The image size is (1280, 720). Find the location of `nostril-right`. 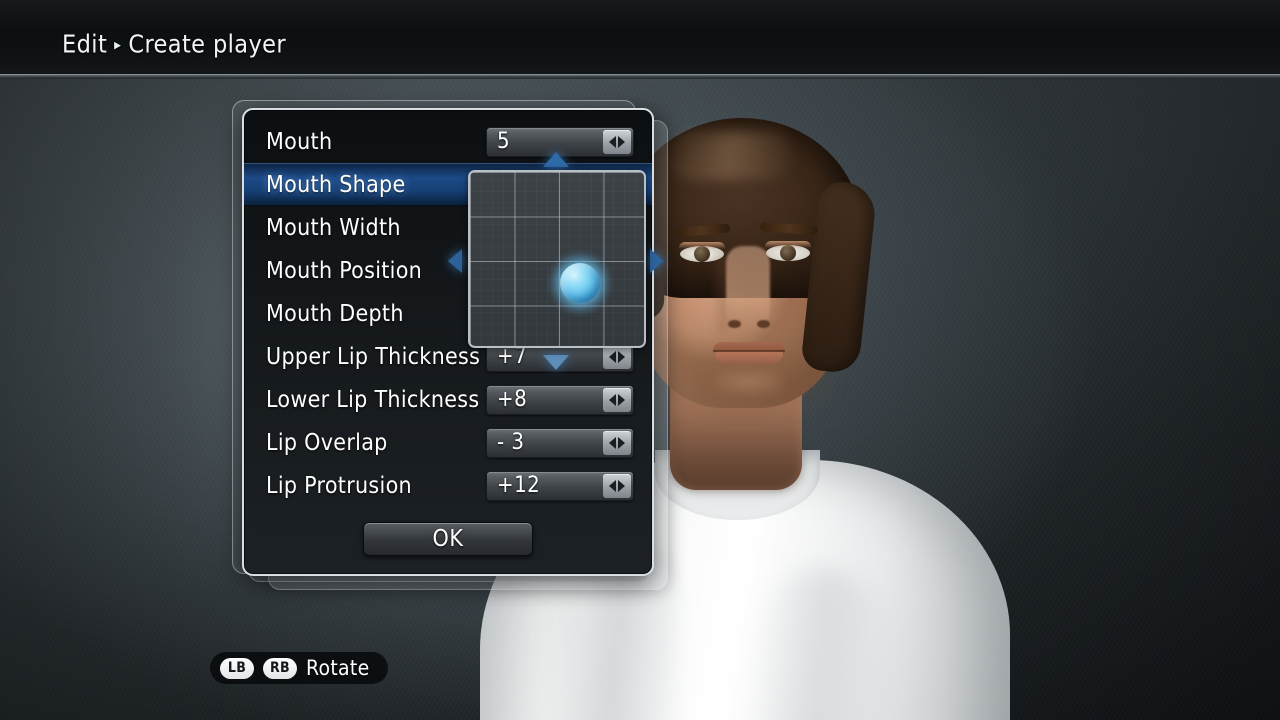

nostril-right is located at coordinates (763, 324).